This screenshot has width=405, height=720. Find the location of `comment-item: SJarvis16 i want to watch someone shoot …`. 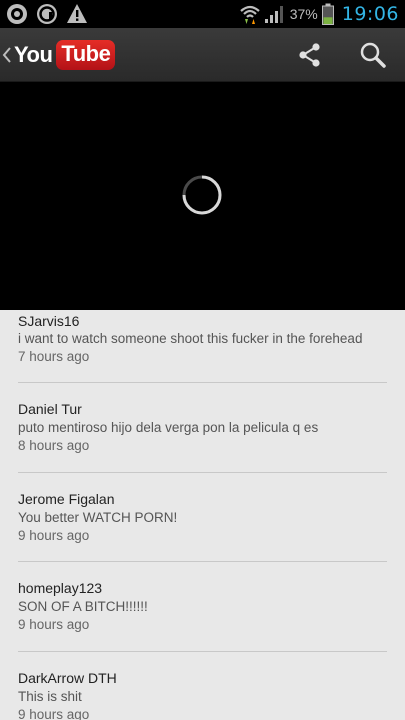

comment-item: SJarvis16 i want to watch someone shoot … is located at coordinates (202, 346).